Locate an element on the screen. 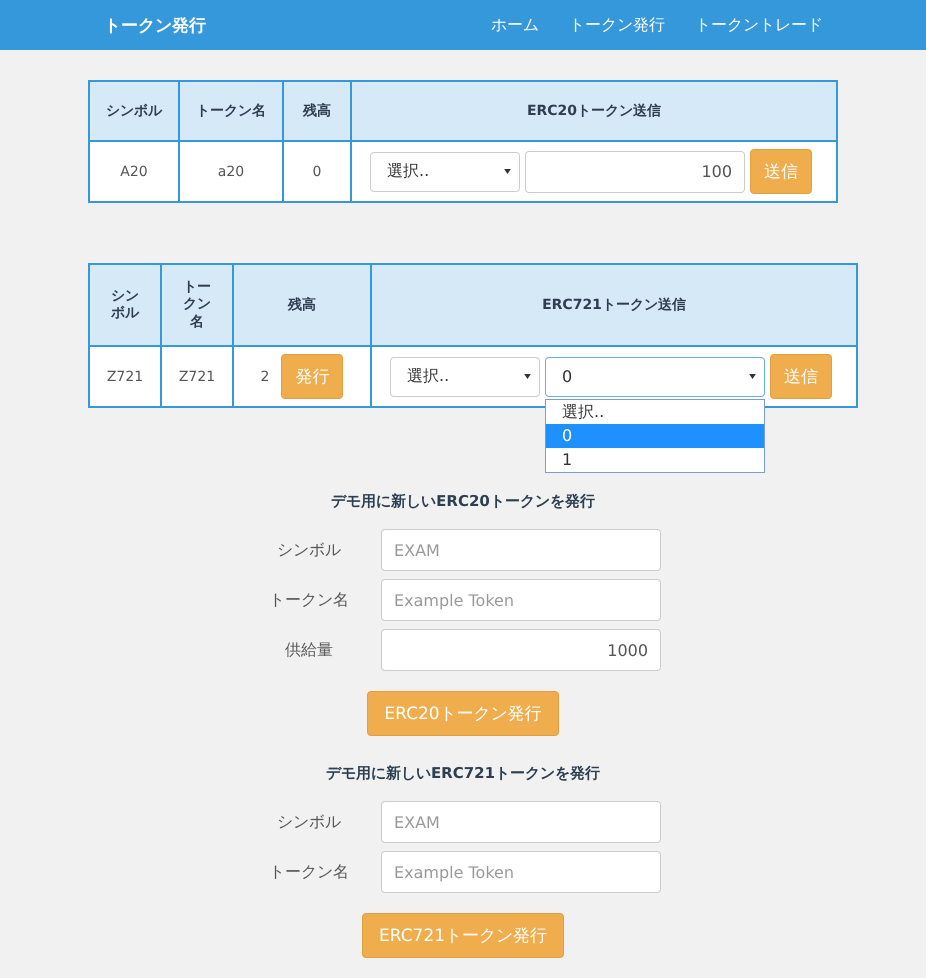 This screenshot has height=978, width=926. table-cell: a20 is located at coordinates (231, 171).